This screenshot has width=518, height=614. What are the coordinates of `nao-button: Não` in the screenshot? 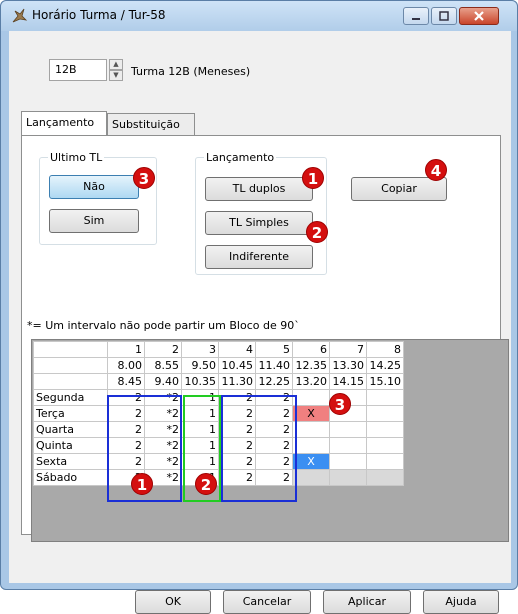 It's located at (94, 187).